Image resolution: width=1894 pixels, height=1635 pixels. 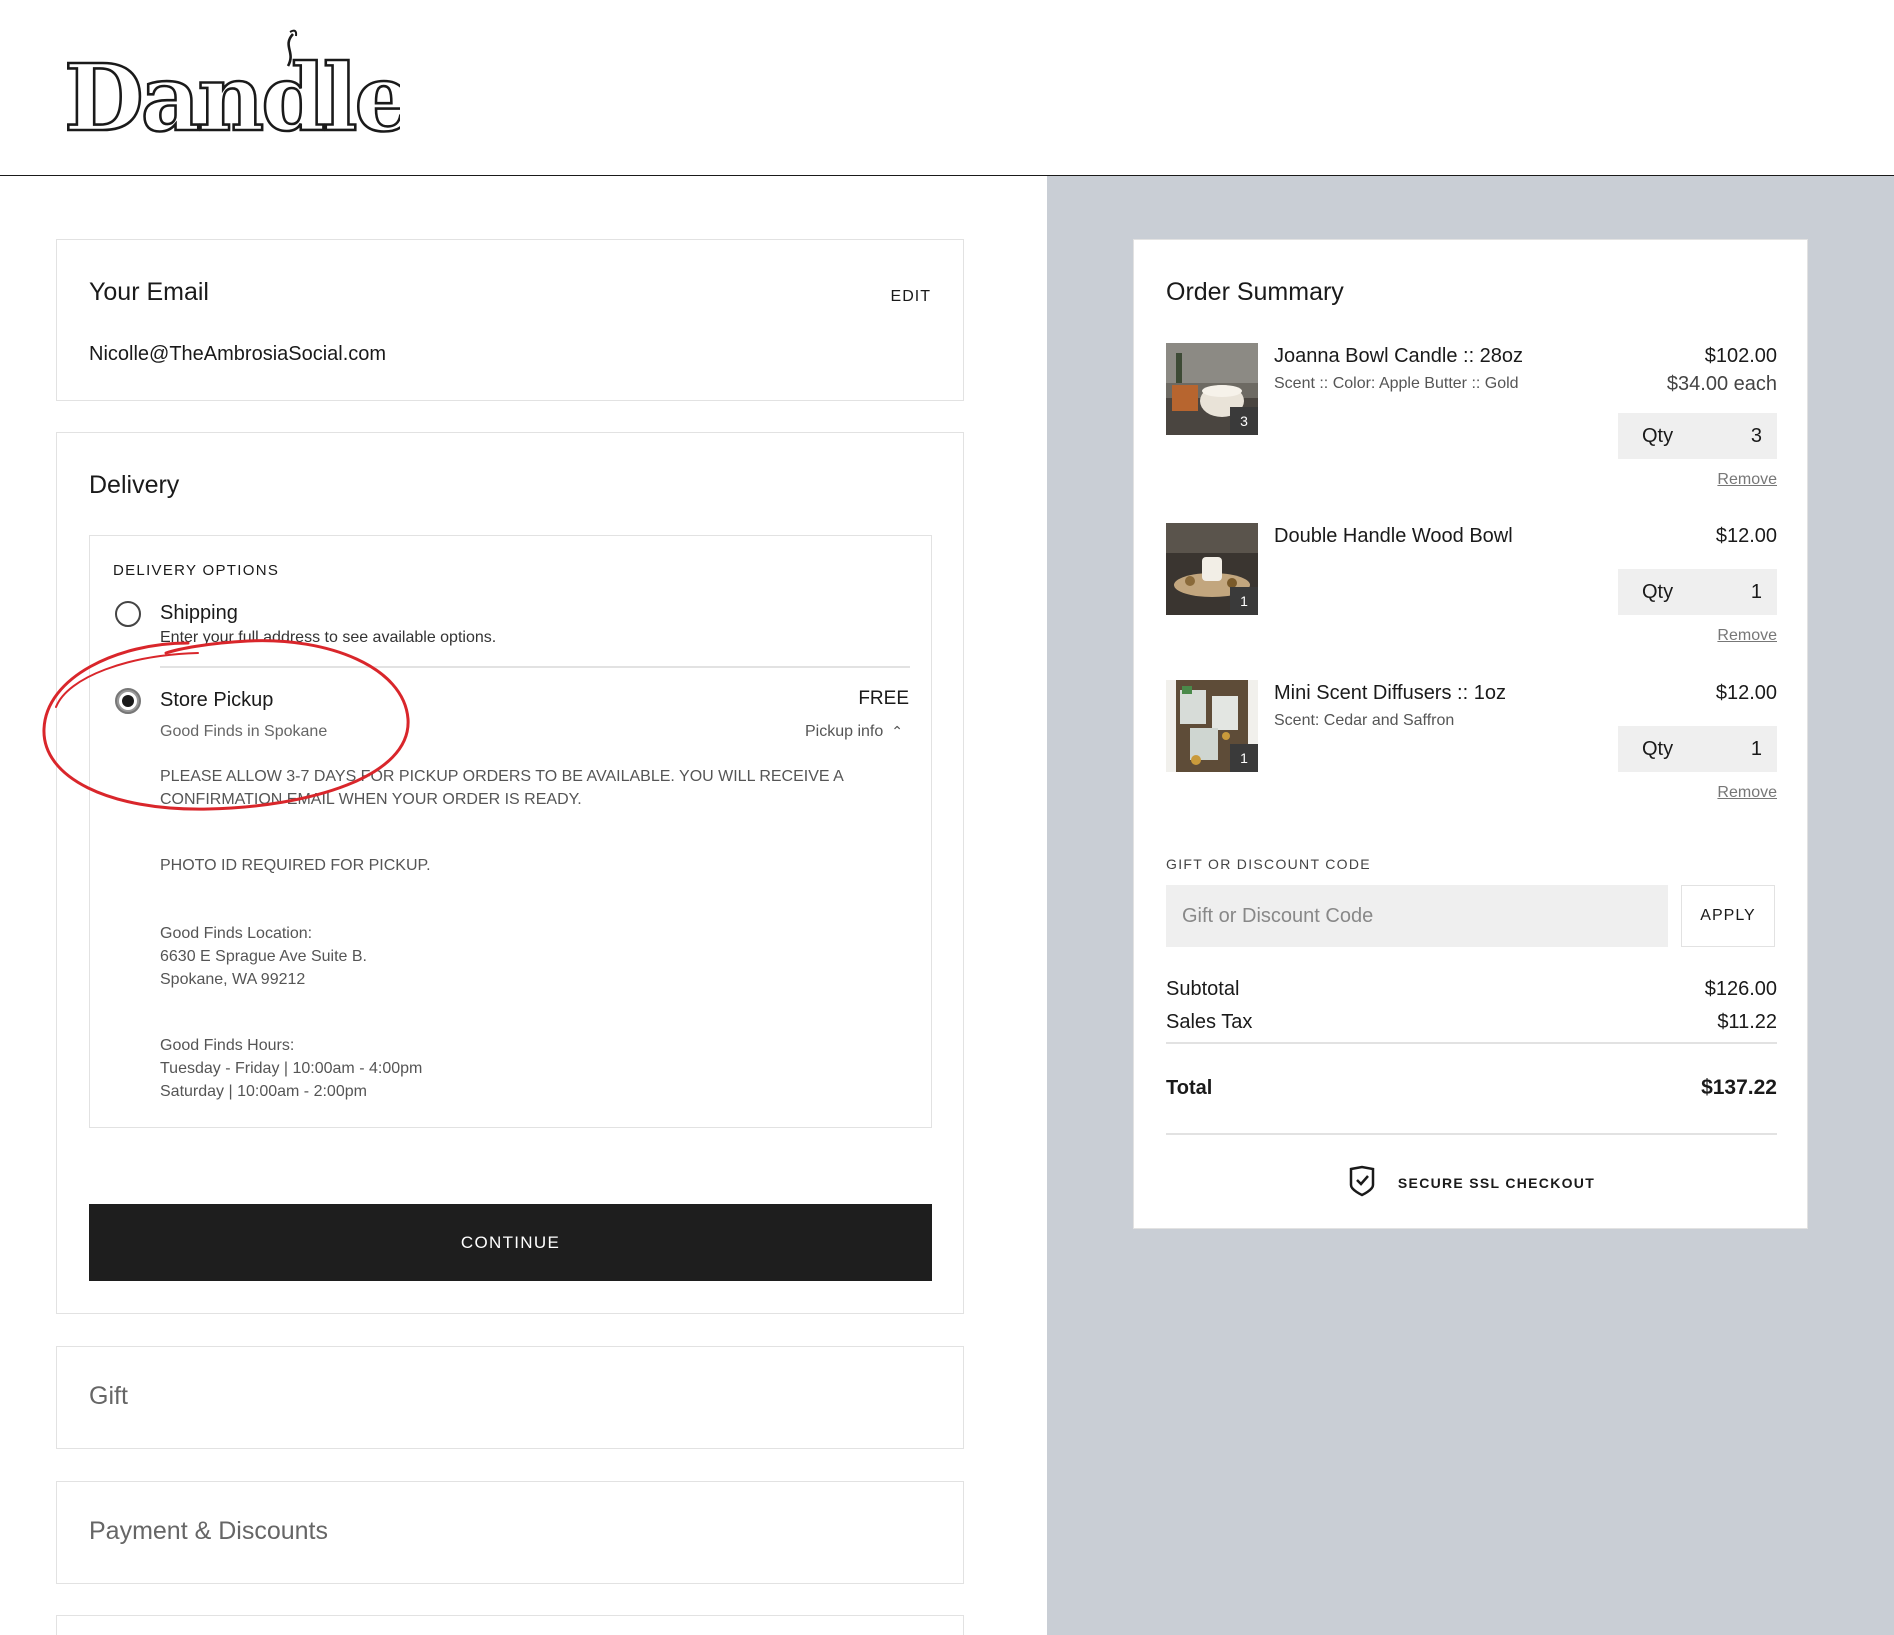 I want to click on store-pickup-radio, so click(x=128, y=701).